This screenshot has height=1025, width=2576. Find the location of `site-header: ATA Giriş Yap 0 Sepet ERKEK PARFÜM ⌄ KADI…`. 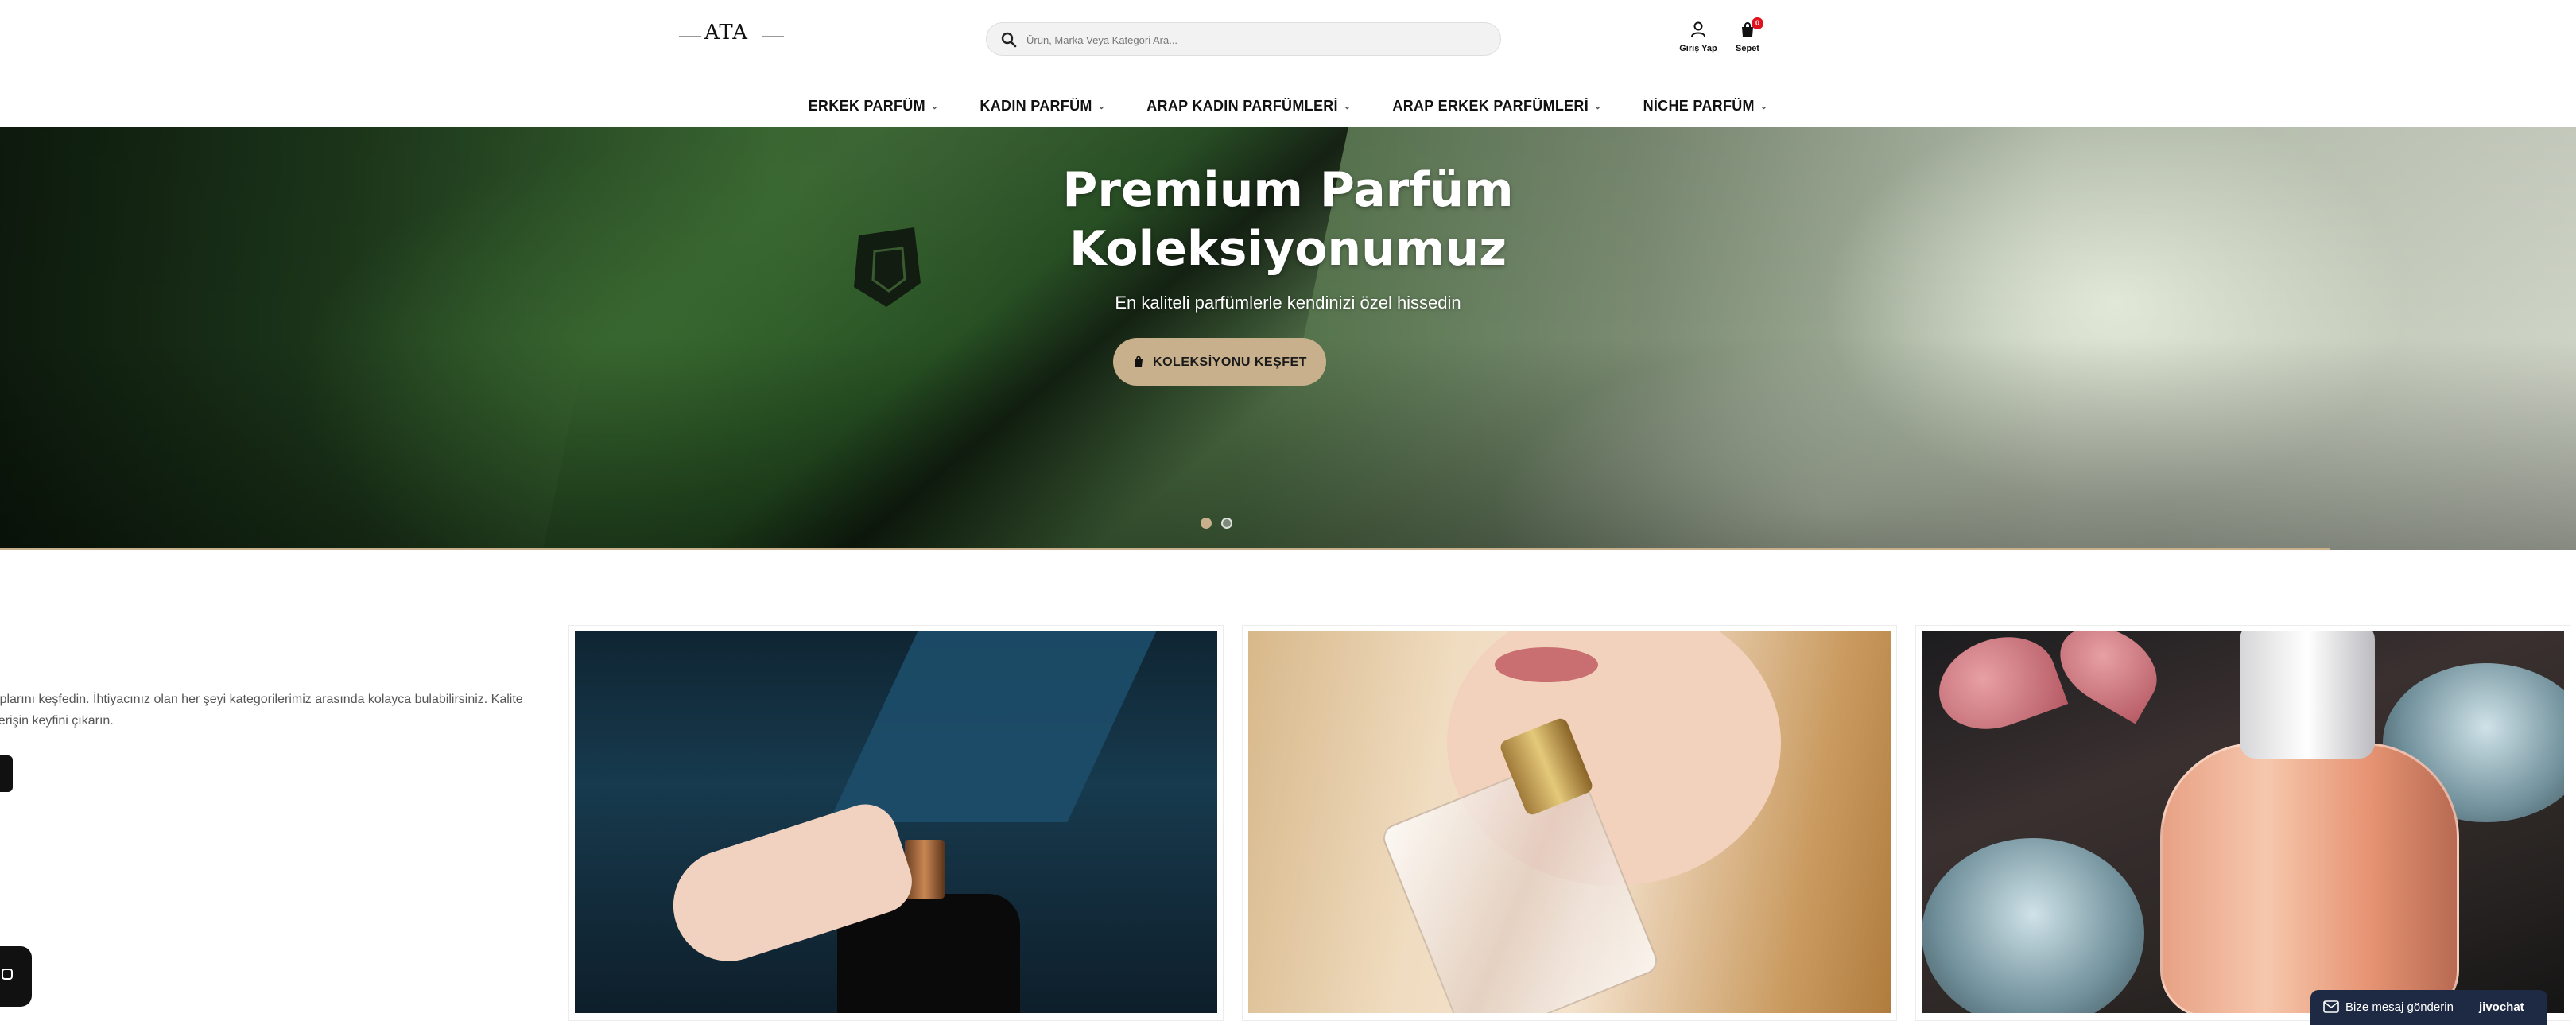

site-header: ATA Giriş Yap 0 Sepet ERKEK PARFÜM ⌄ KADI… is located at coordinates (1288, 64).